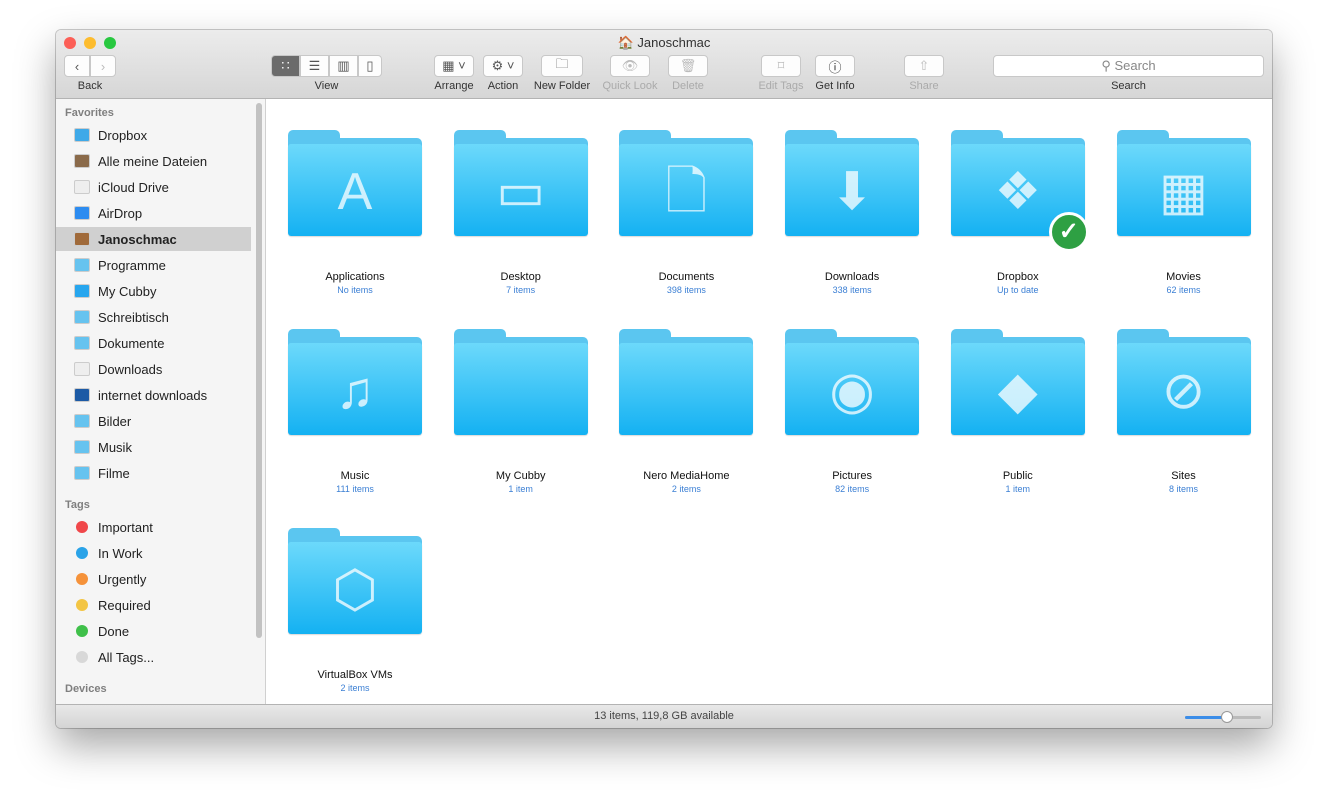 Image resolution: width=1328 pixels, height=808 pixels. Describe the element at coordinates (82, 343) in the screenshot. I see `dokumente-icon` at that location.